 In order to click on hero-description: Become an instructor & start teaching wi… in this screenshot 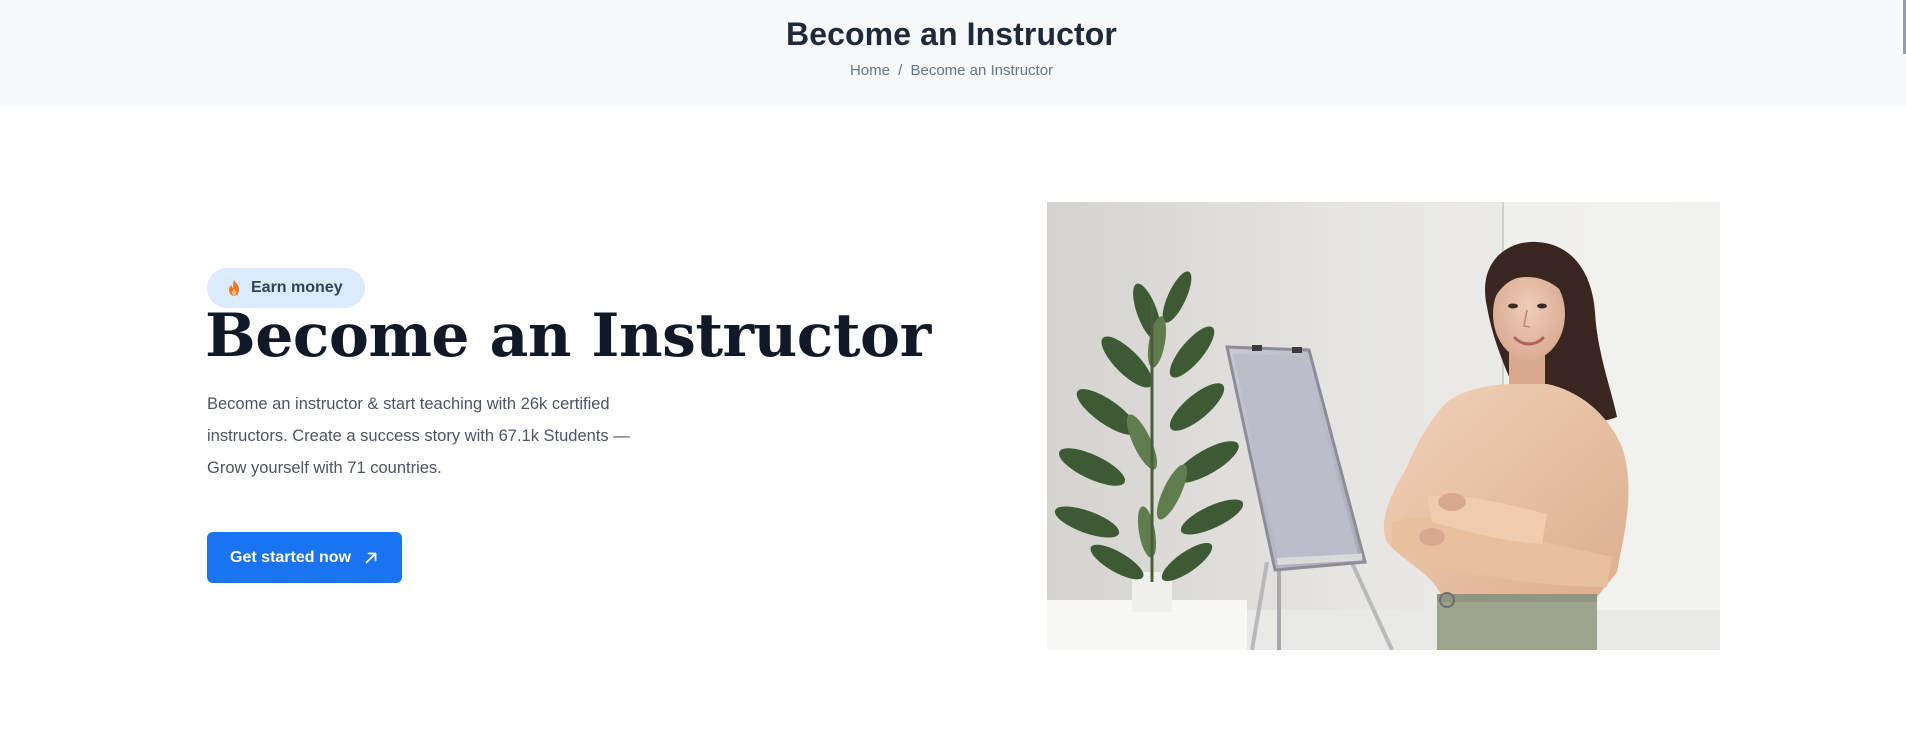, I will do `click(418, 436)`.